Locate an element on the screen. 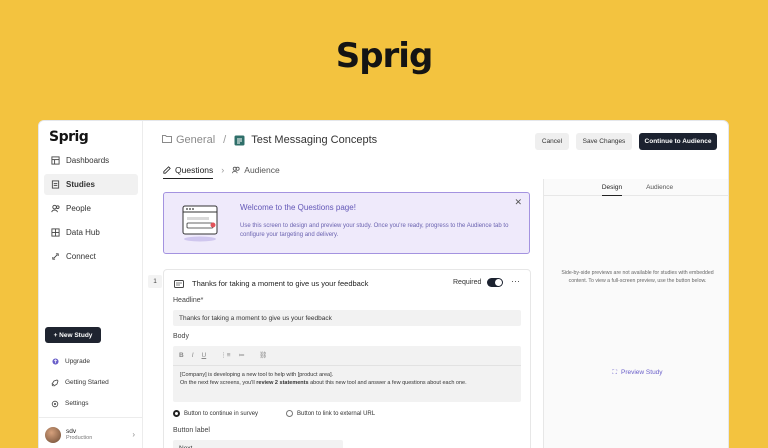  sidebar-item-connect: Connect is located at coordinates (91, 256).